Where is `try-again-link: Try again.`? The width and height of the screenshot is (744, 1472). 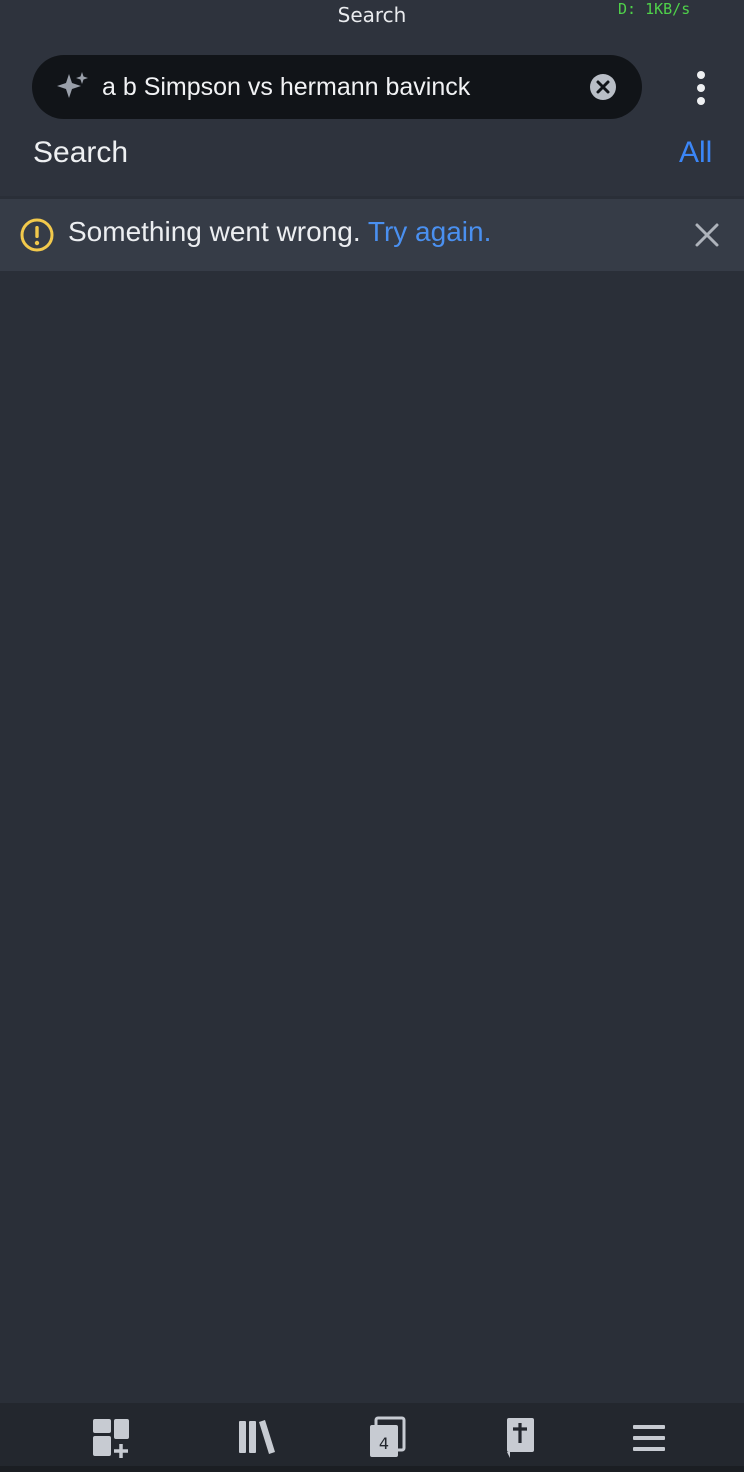 try-again-link: Try again. is located at coordinates (429, 231).